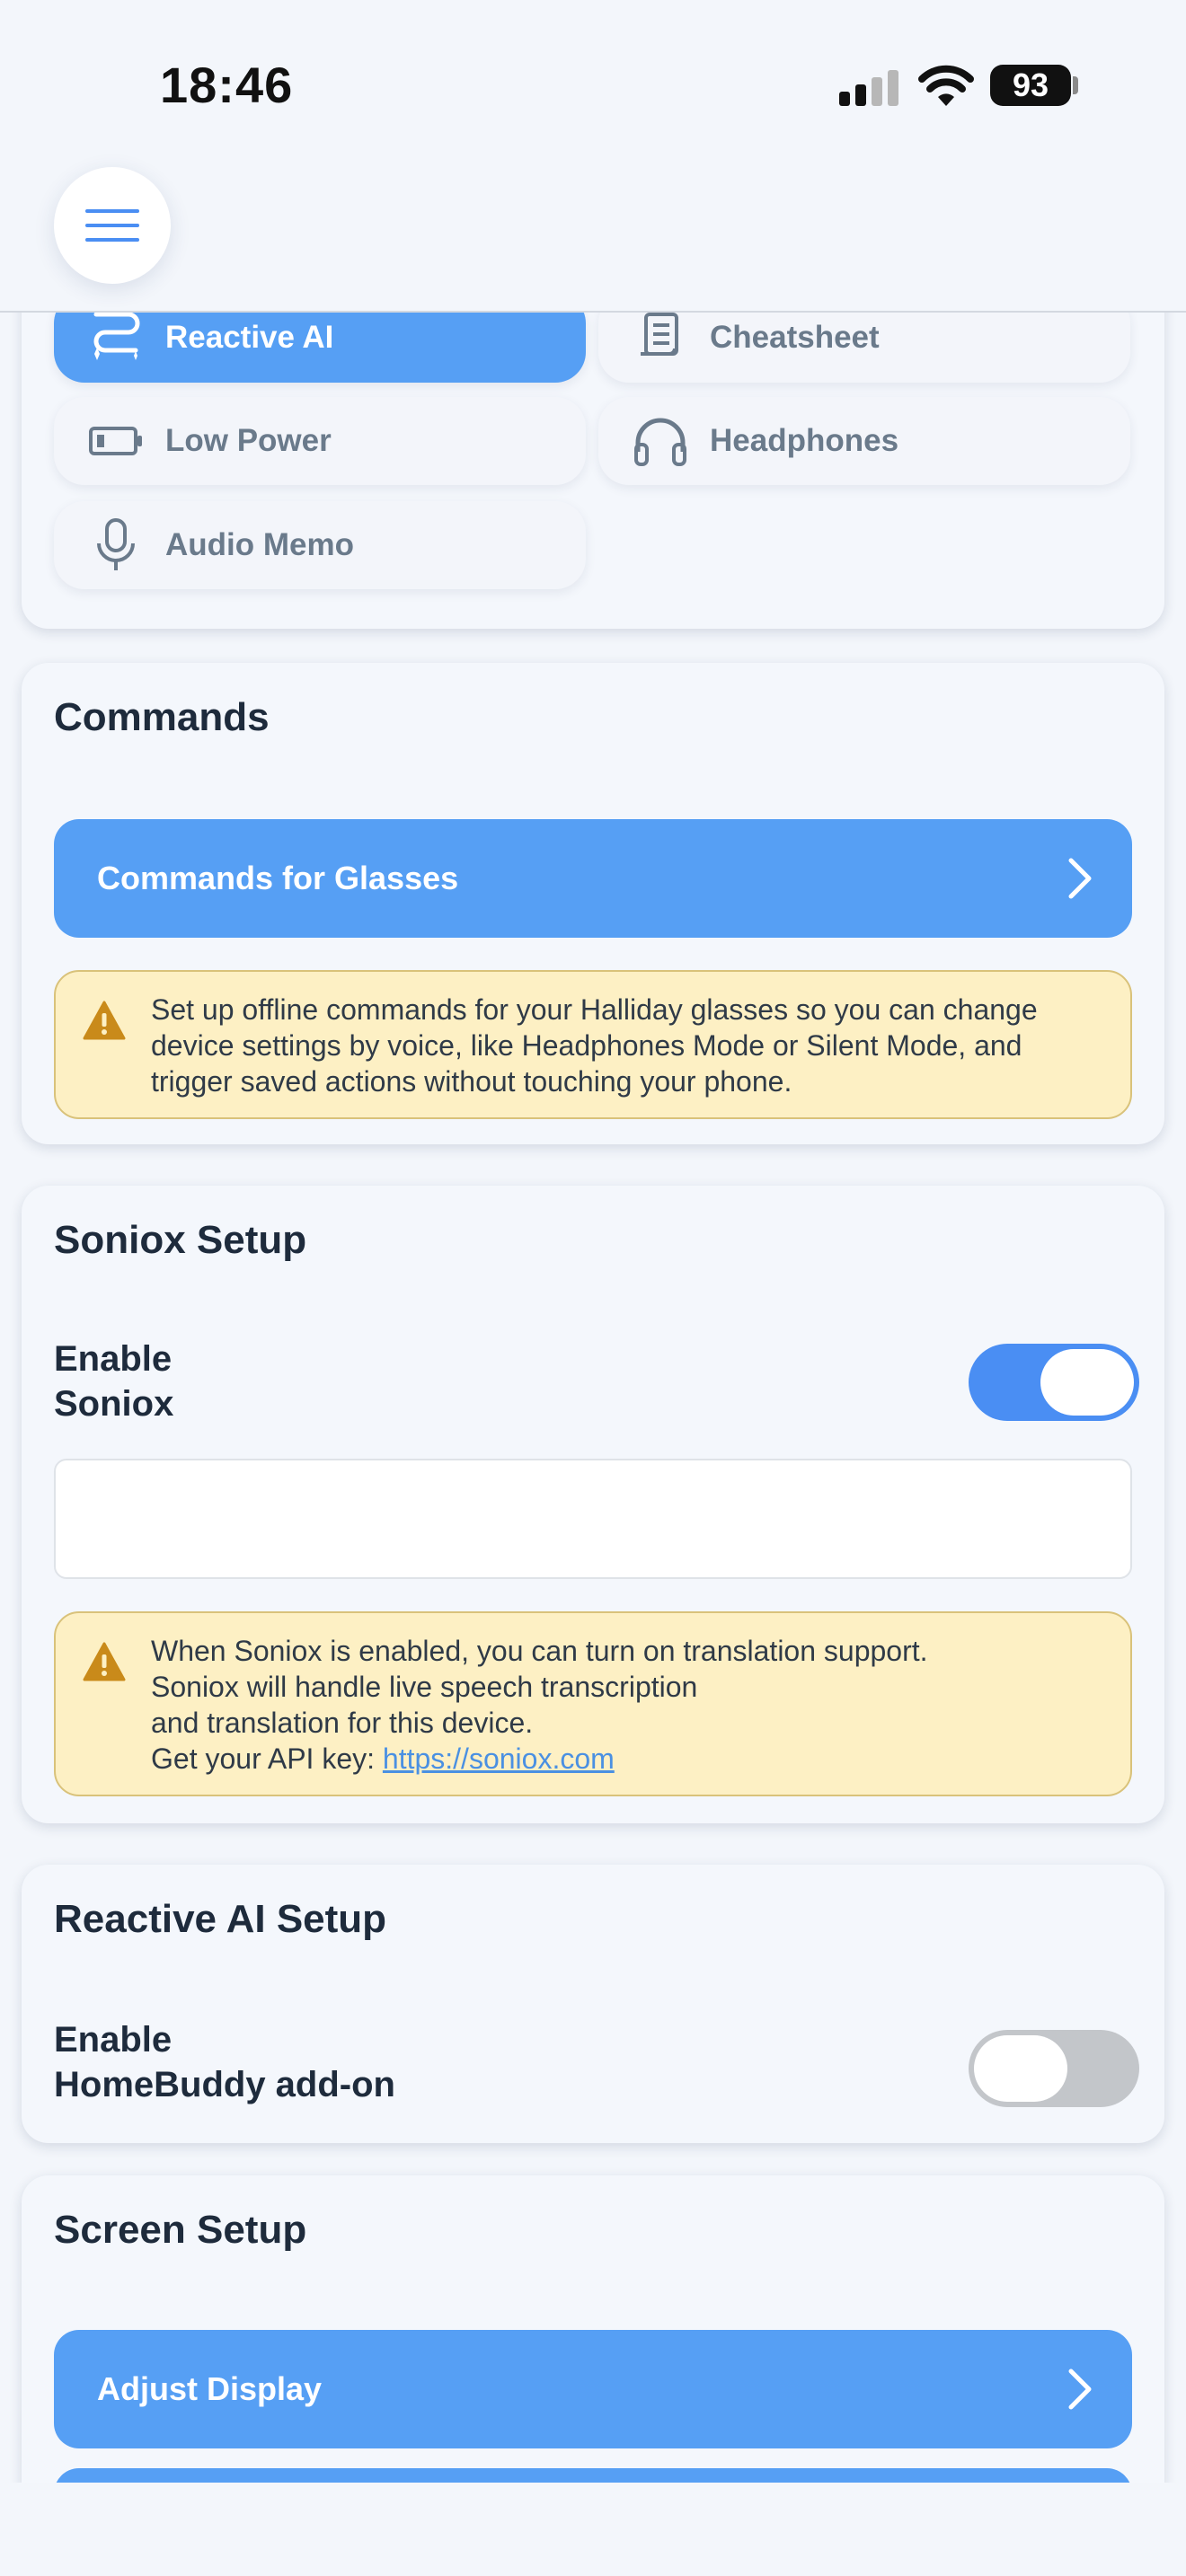 This screenshot has width=1186, height=2576. I want to click on microphone-icon, so click(115, 545).